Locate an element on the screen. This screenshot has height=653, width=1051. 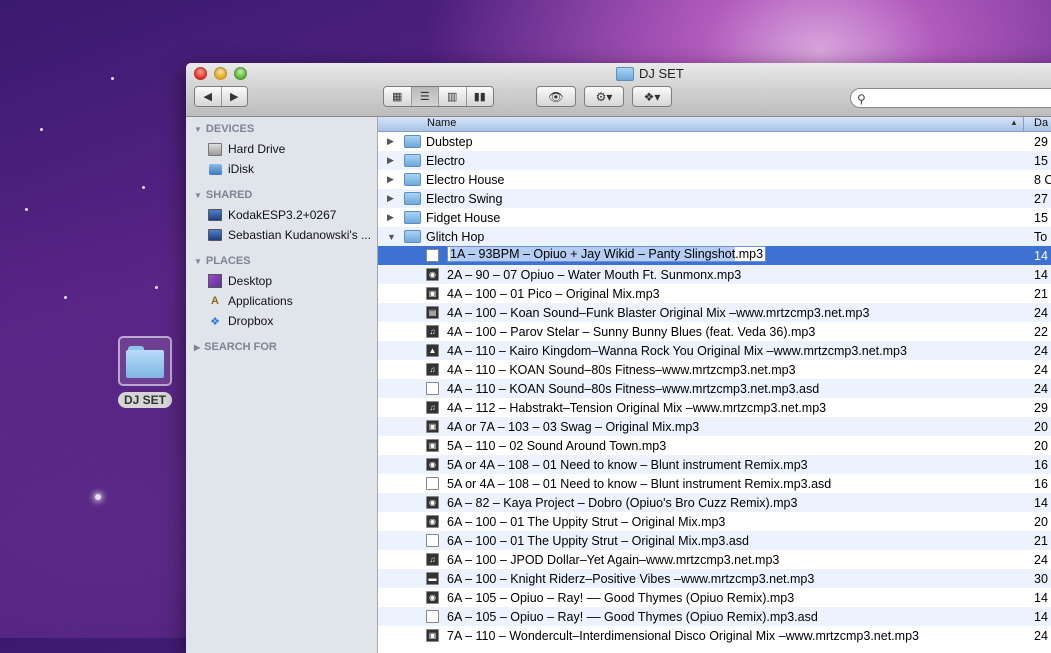
dropbox-menu-button: ❖▾ is located at coordinates (652, 96).